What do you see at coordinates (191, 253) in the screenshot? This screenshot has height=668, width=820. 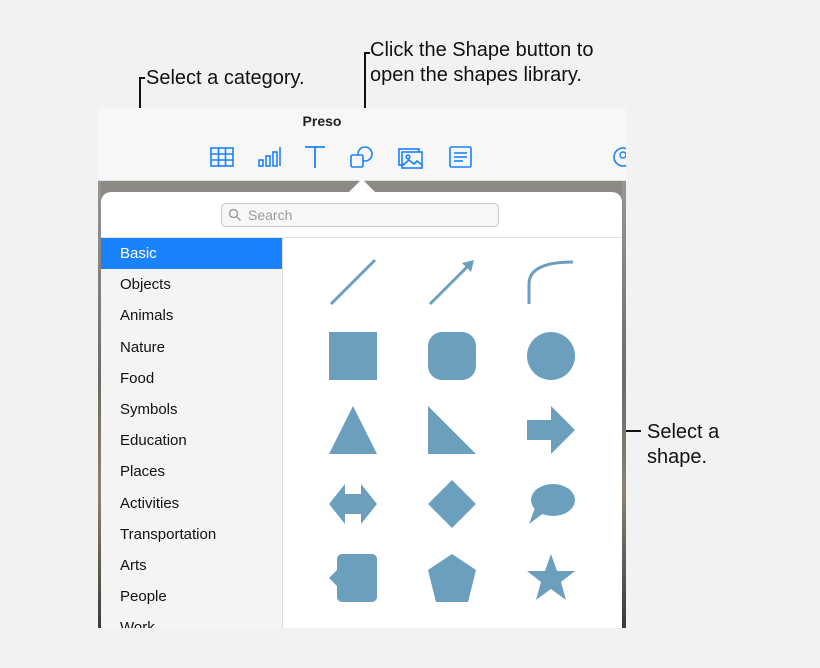 I see `category-item-basic: Basic` at bounding box center [191, 253].